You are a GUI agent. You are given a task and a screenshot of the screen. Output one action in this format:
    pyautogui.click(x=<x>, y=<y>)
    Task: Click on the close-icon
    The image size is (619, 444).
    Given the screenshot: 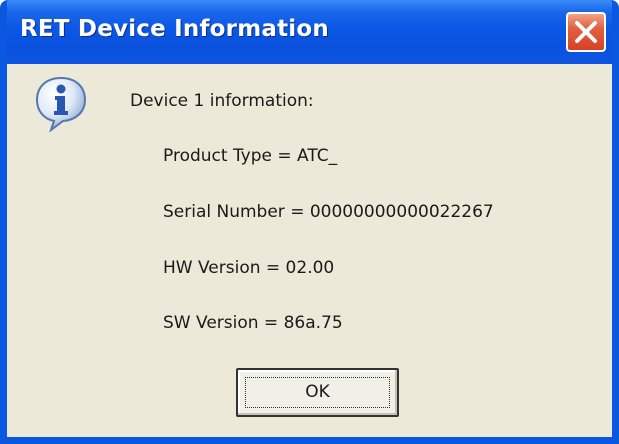 What is the action you would take?
    pyautogui.click(x=586, y=32)
    